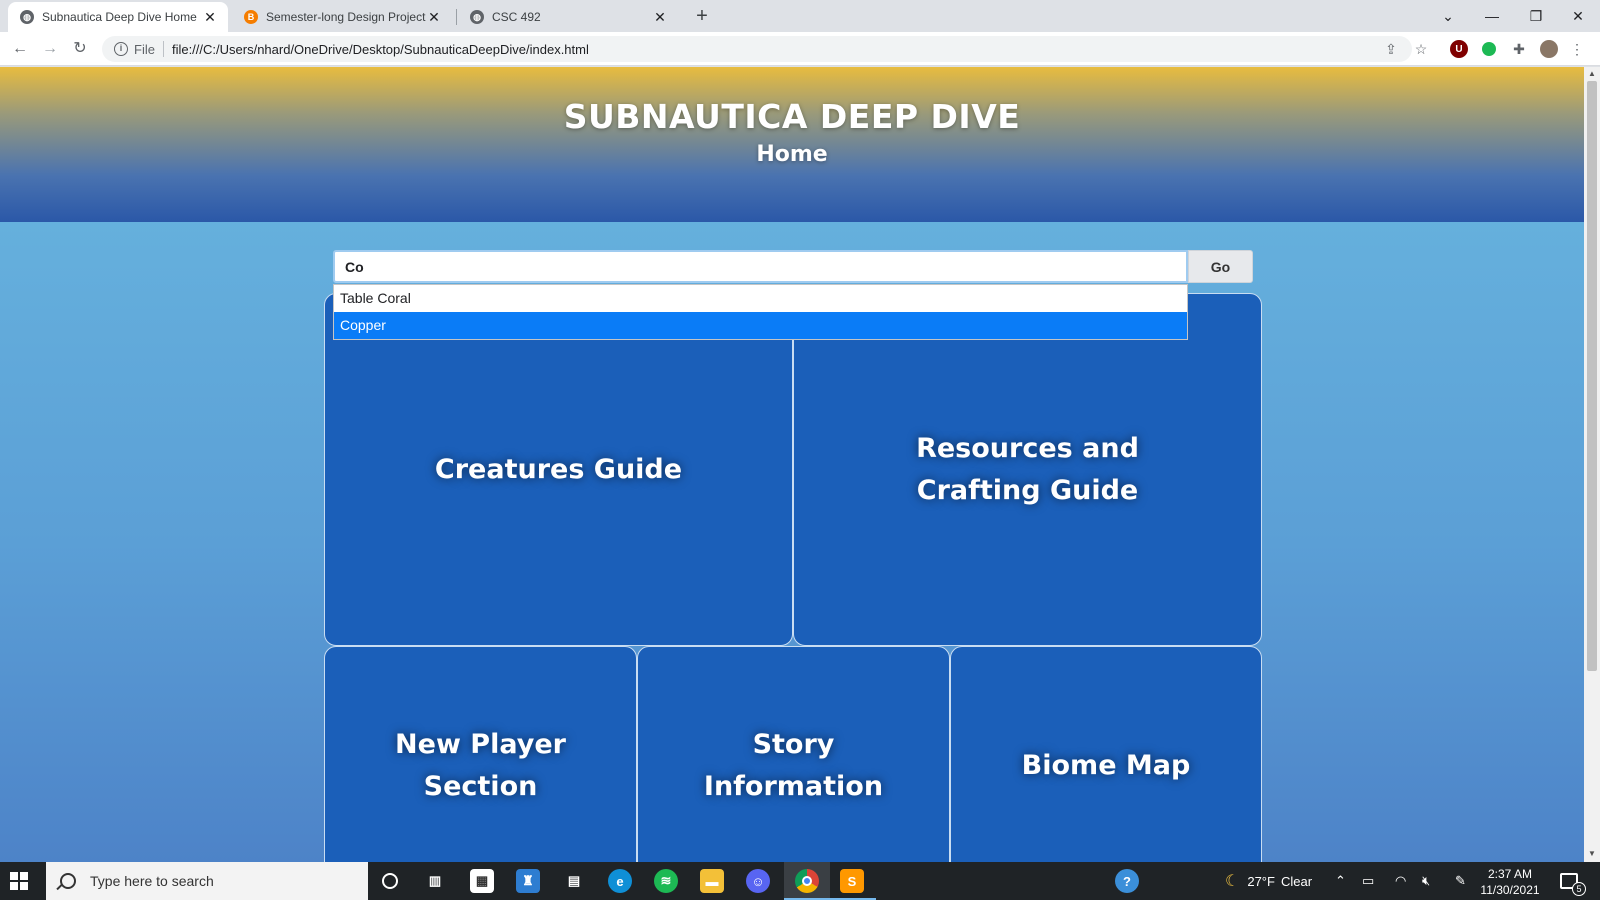 This screenshot has height=900, width=1600. What do you see at coordinates (528, 881) in the screenshot?
I see `app-icon: ♜` at bounding box center [528, 881].